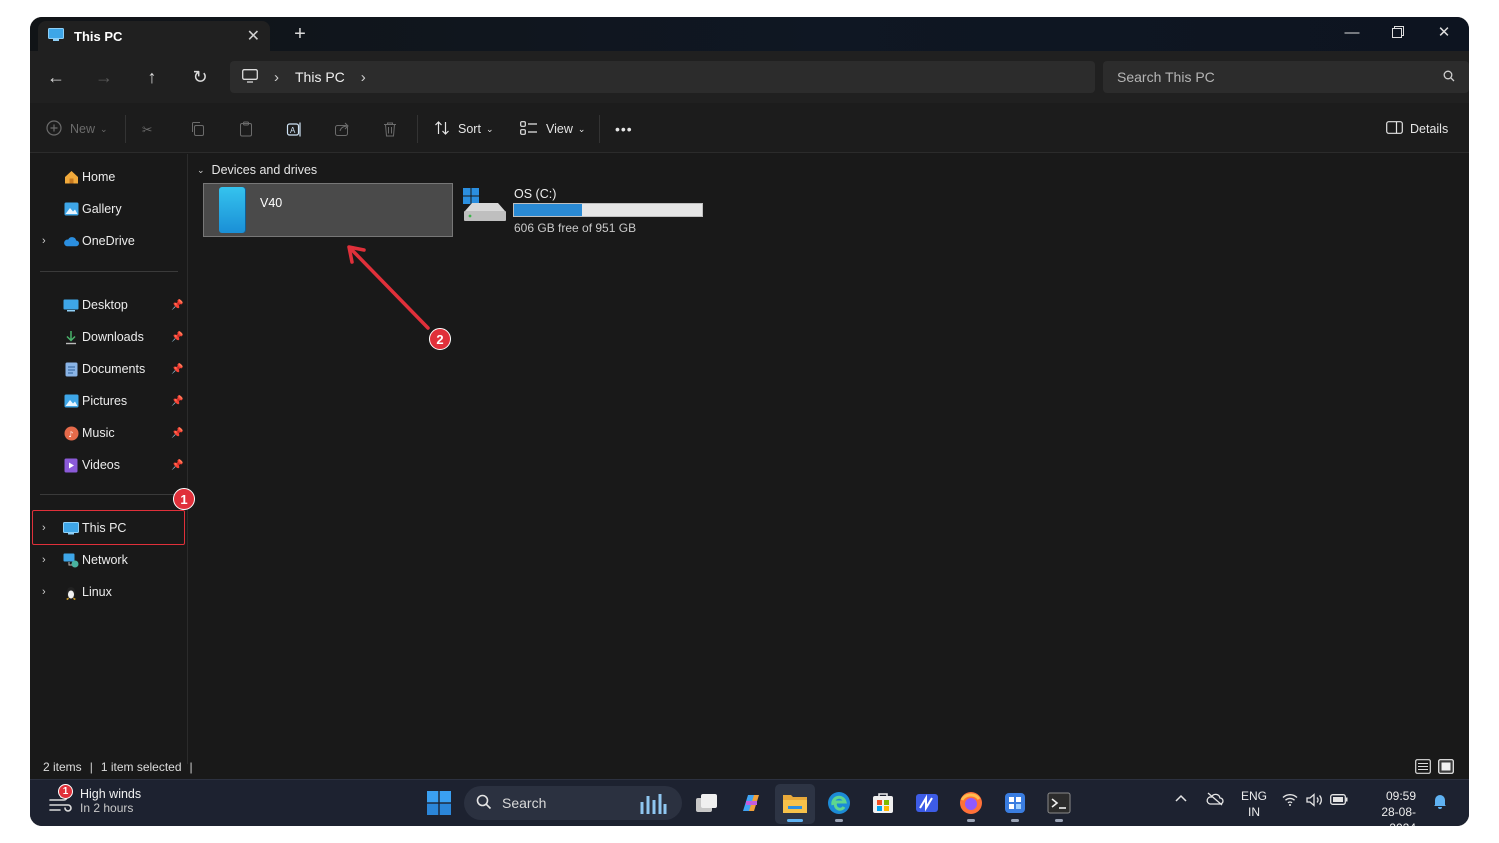 The height and width of the screenshot is (843, 1499). Describe the element at coordinates (71, 241) in the screenshot. I see `onedrive-icon` at that location.